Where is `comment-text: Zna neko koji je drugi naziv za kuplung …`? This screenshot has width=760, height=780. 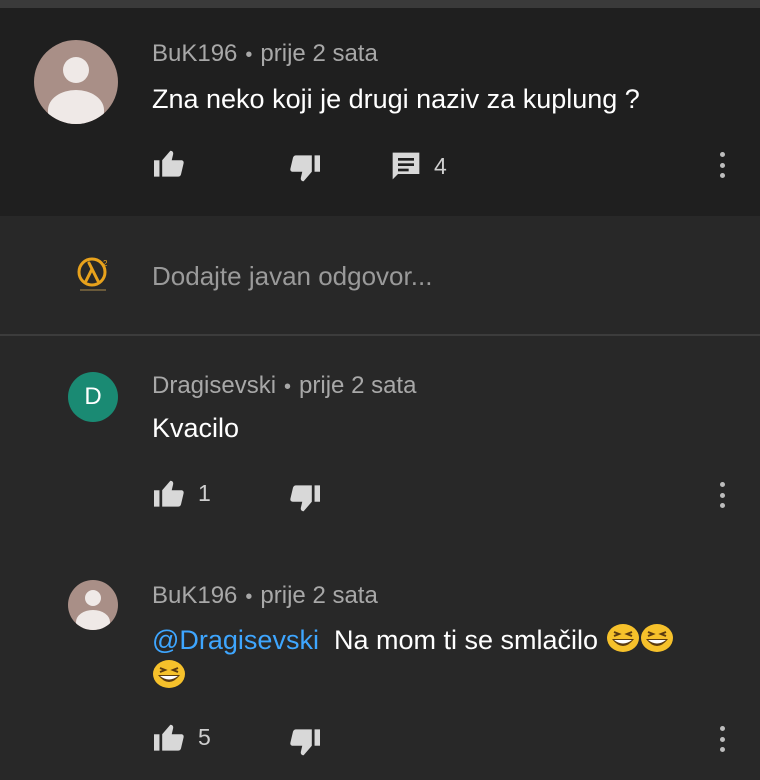
comment-text: Zna neko koji je drugi naziv za kuplung … is located at coordinates (396, 99).